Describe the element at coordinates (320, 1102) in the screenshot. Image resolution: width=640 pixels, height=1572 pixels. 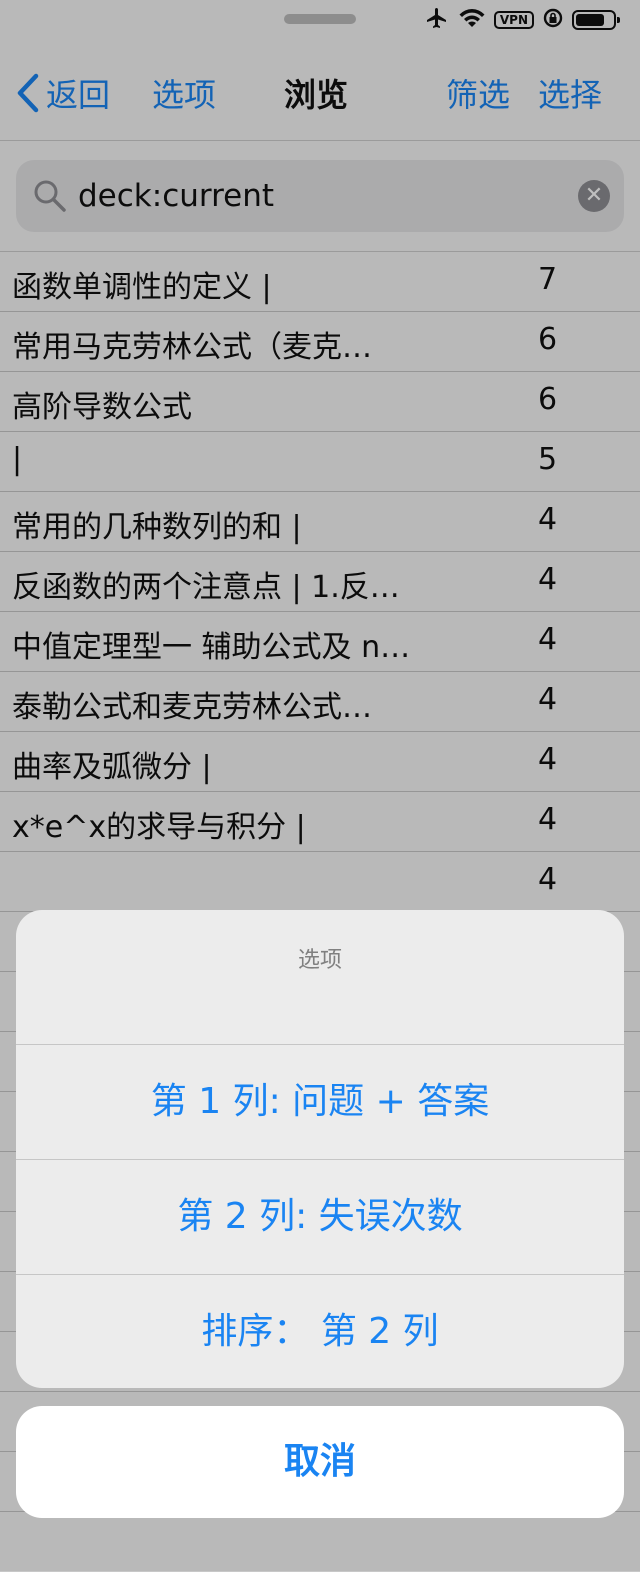
I see `column-1-button: 第 1 列: 问题 + 答案` at that location.